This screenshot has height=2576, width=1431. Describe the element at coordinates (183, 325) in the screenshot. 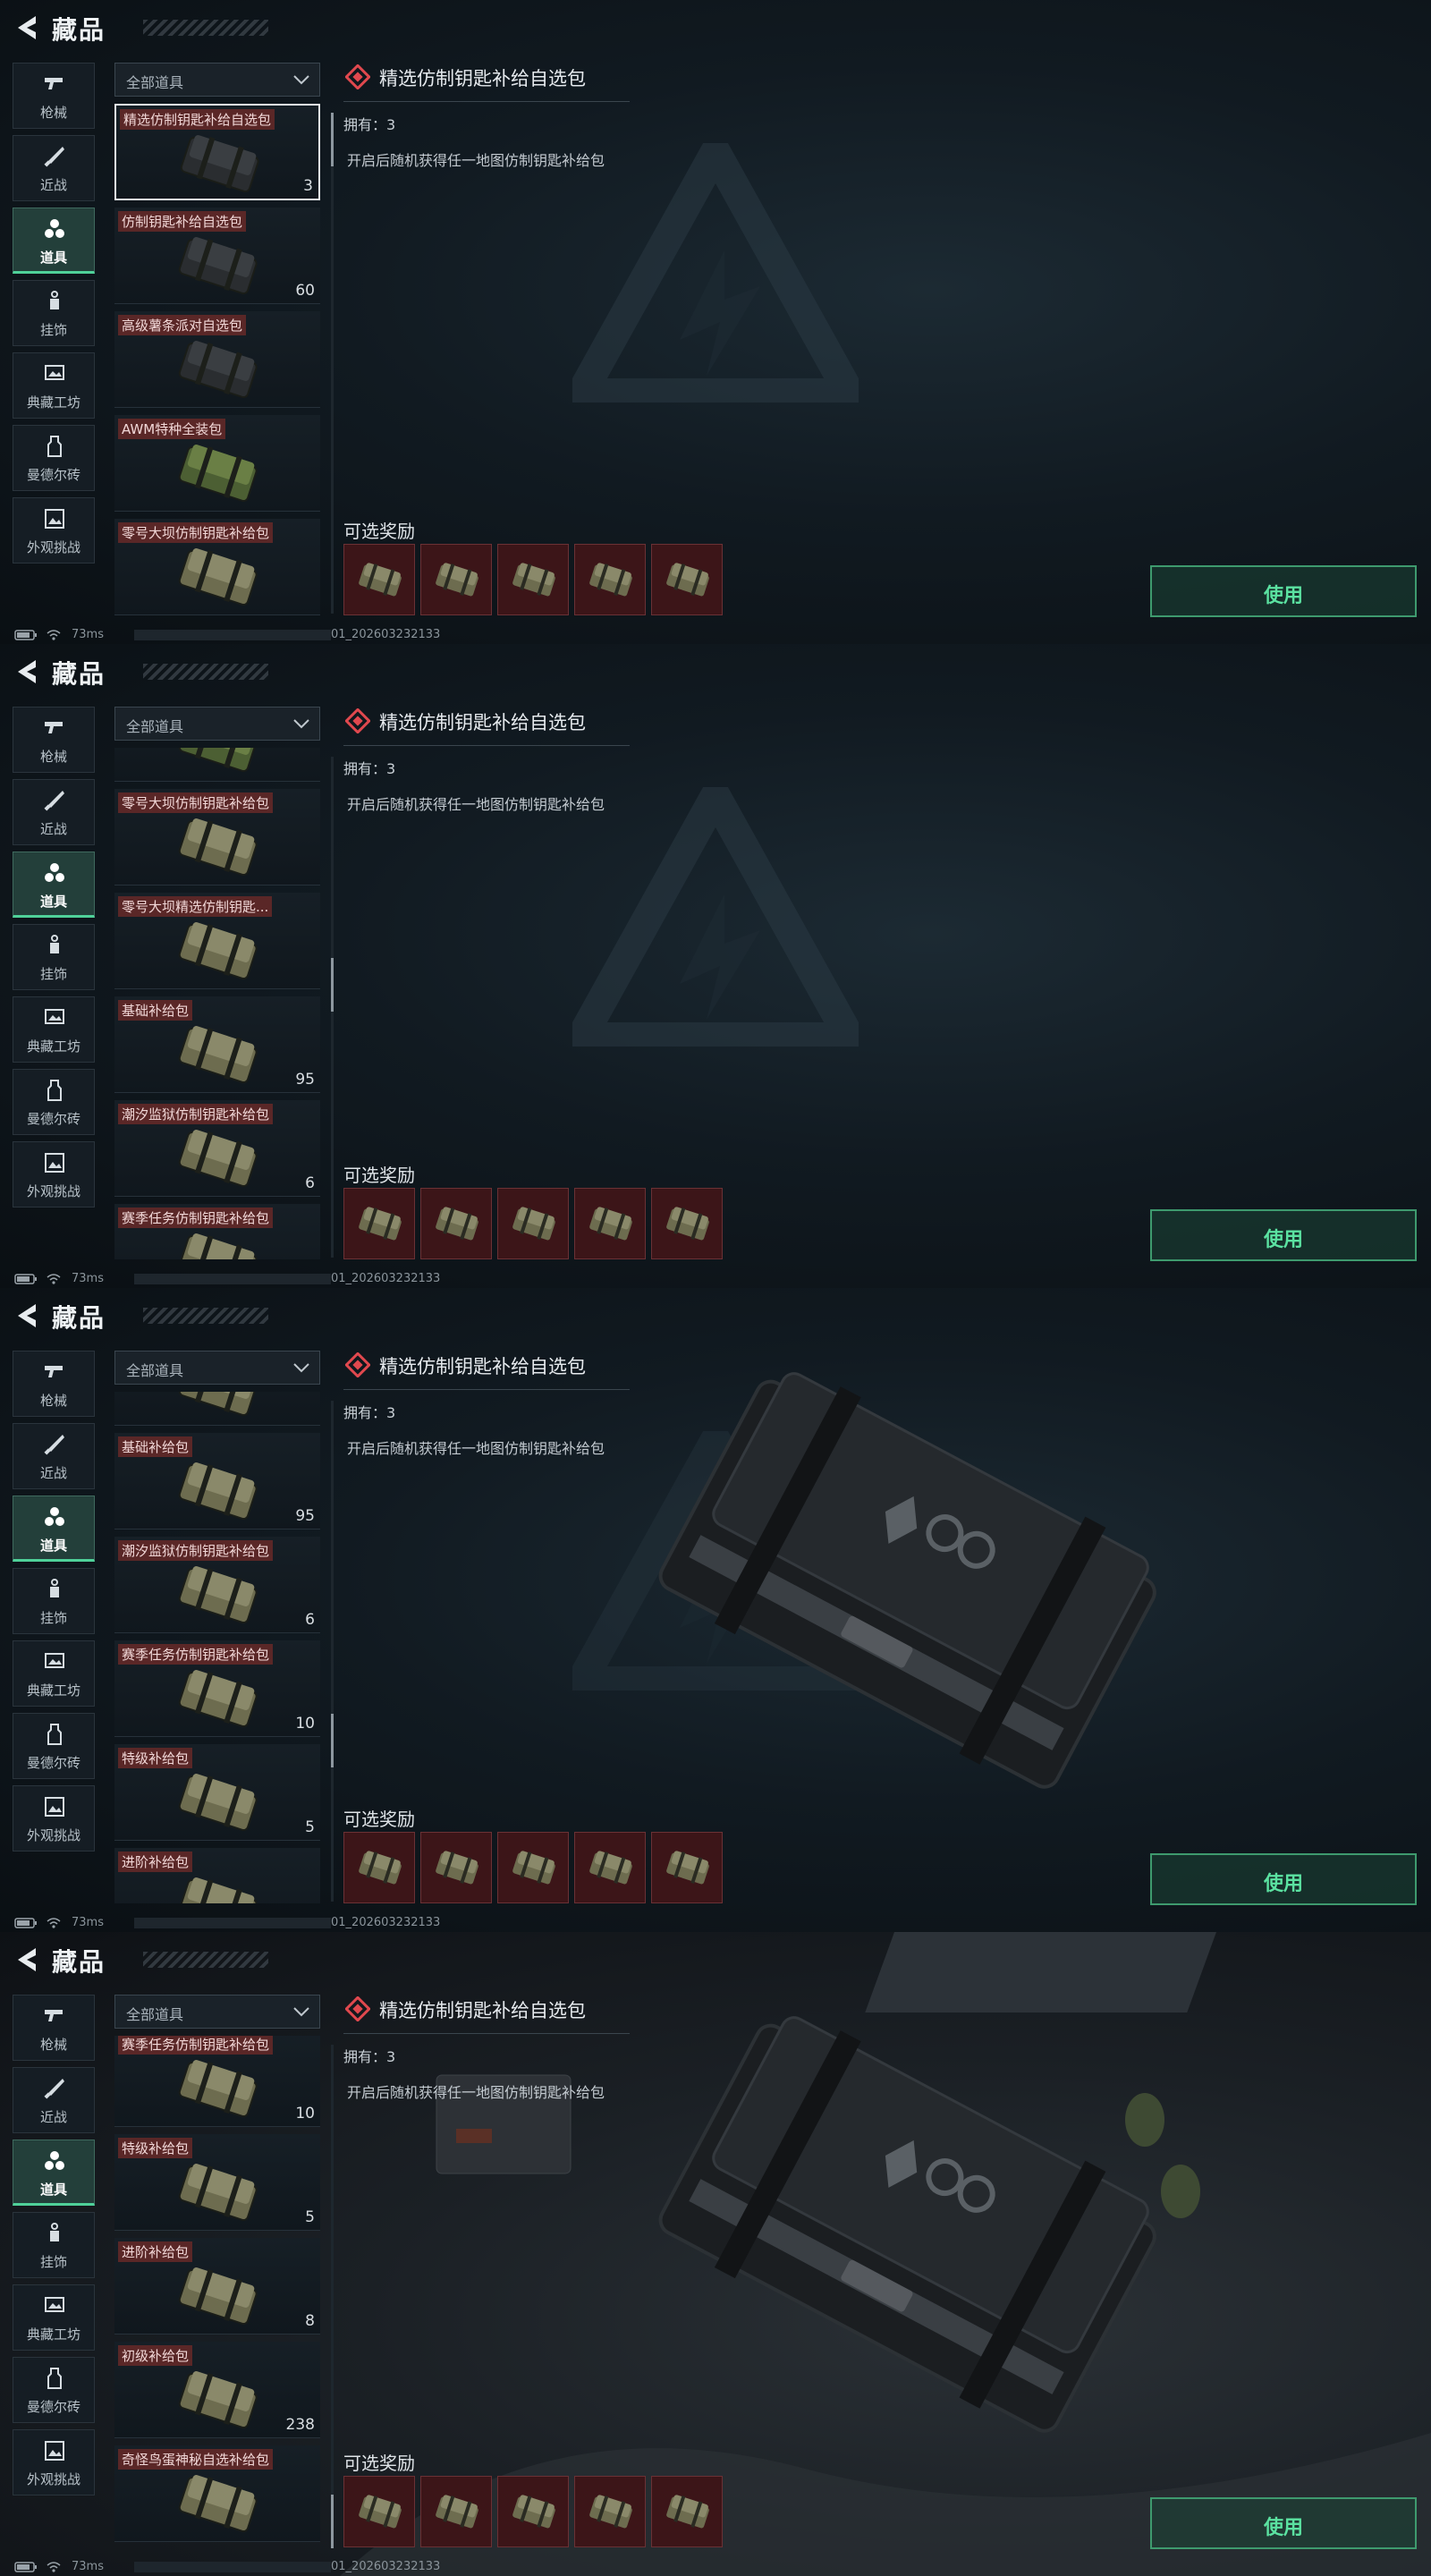

I see `item-name: 高级薯条派对自选包` at that location.